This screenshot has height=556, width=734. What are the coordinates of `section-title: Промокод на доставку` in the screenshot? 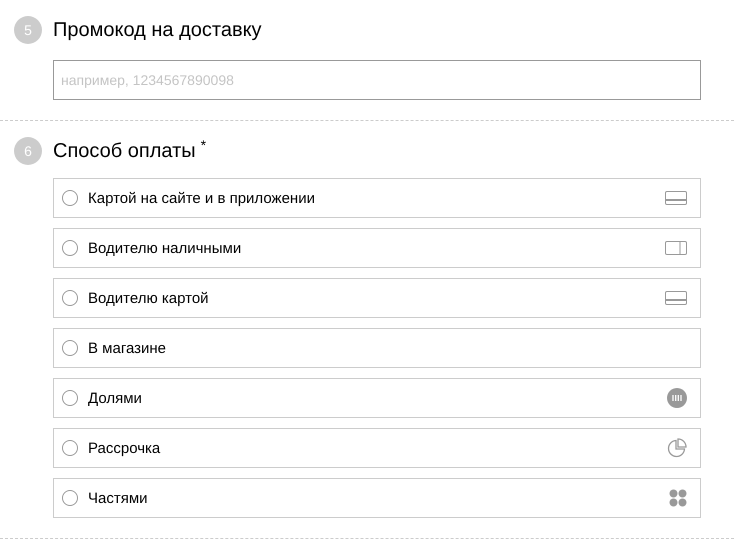 It's located at (157, 30).